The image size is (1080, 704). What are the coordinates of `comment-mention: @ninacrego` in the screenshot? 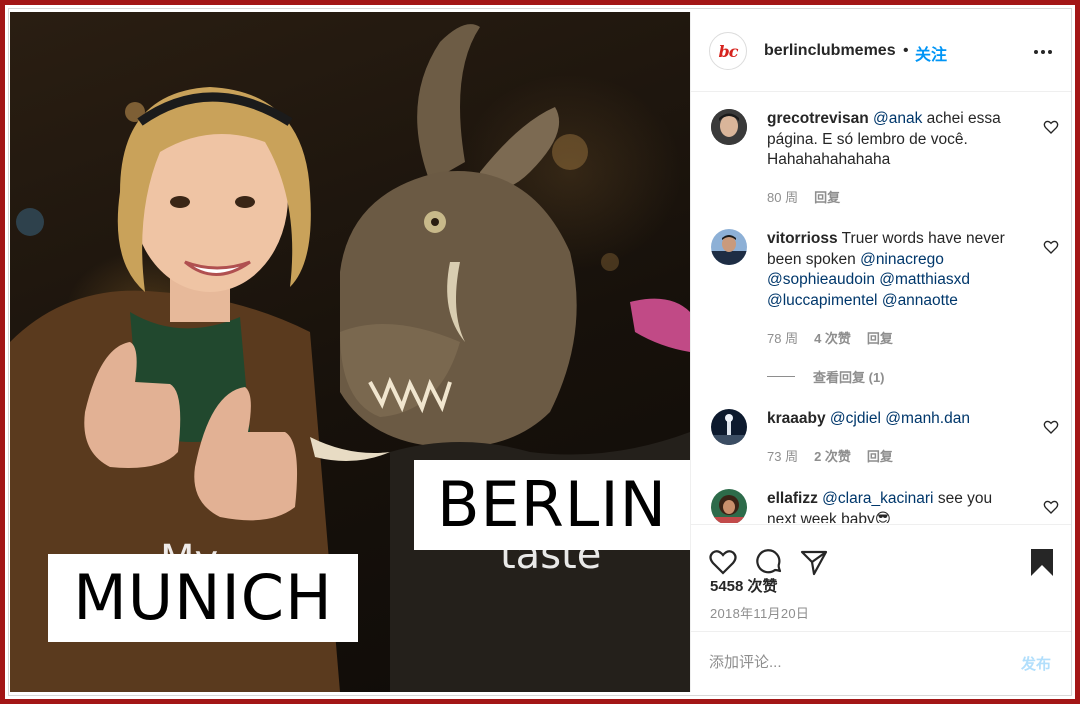 It's located at (902, 259).